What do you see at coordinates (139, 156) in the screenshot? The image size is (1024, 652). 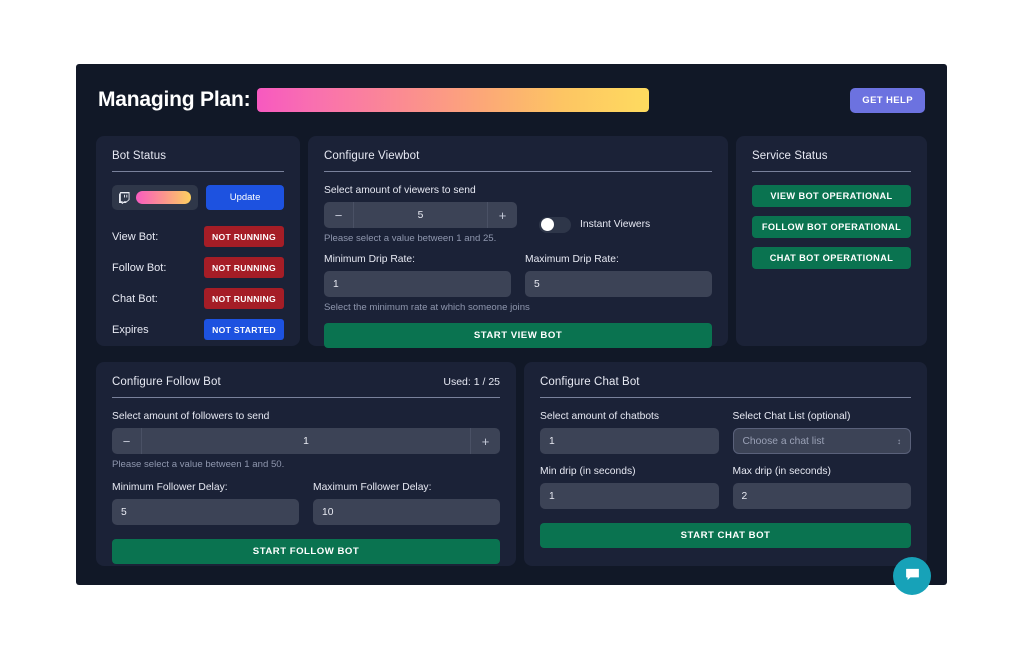 I see `bot-status-title: Bot Status` at bounding box center [139, 156].